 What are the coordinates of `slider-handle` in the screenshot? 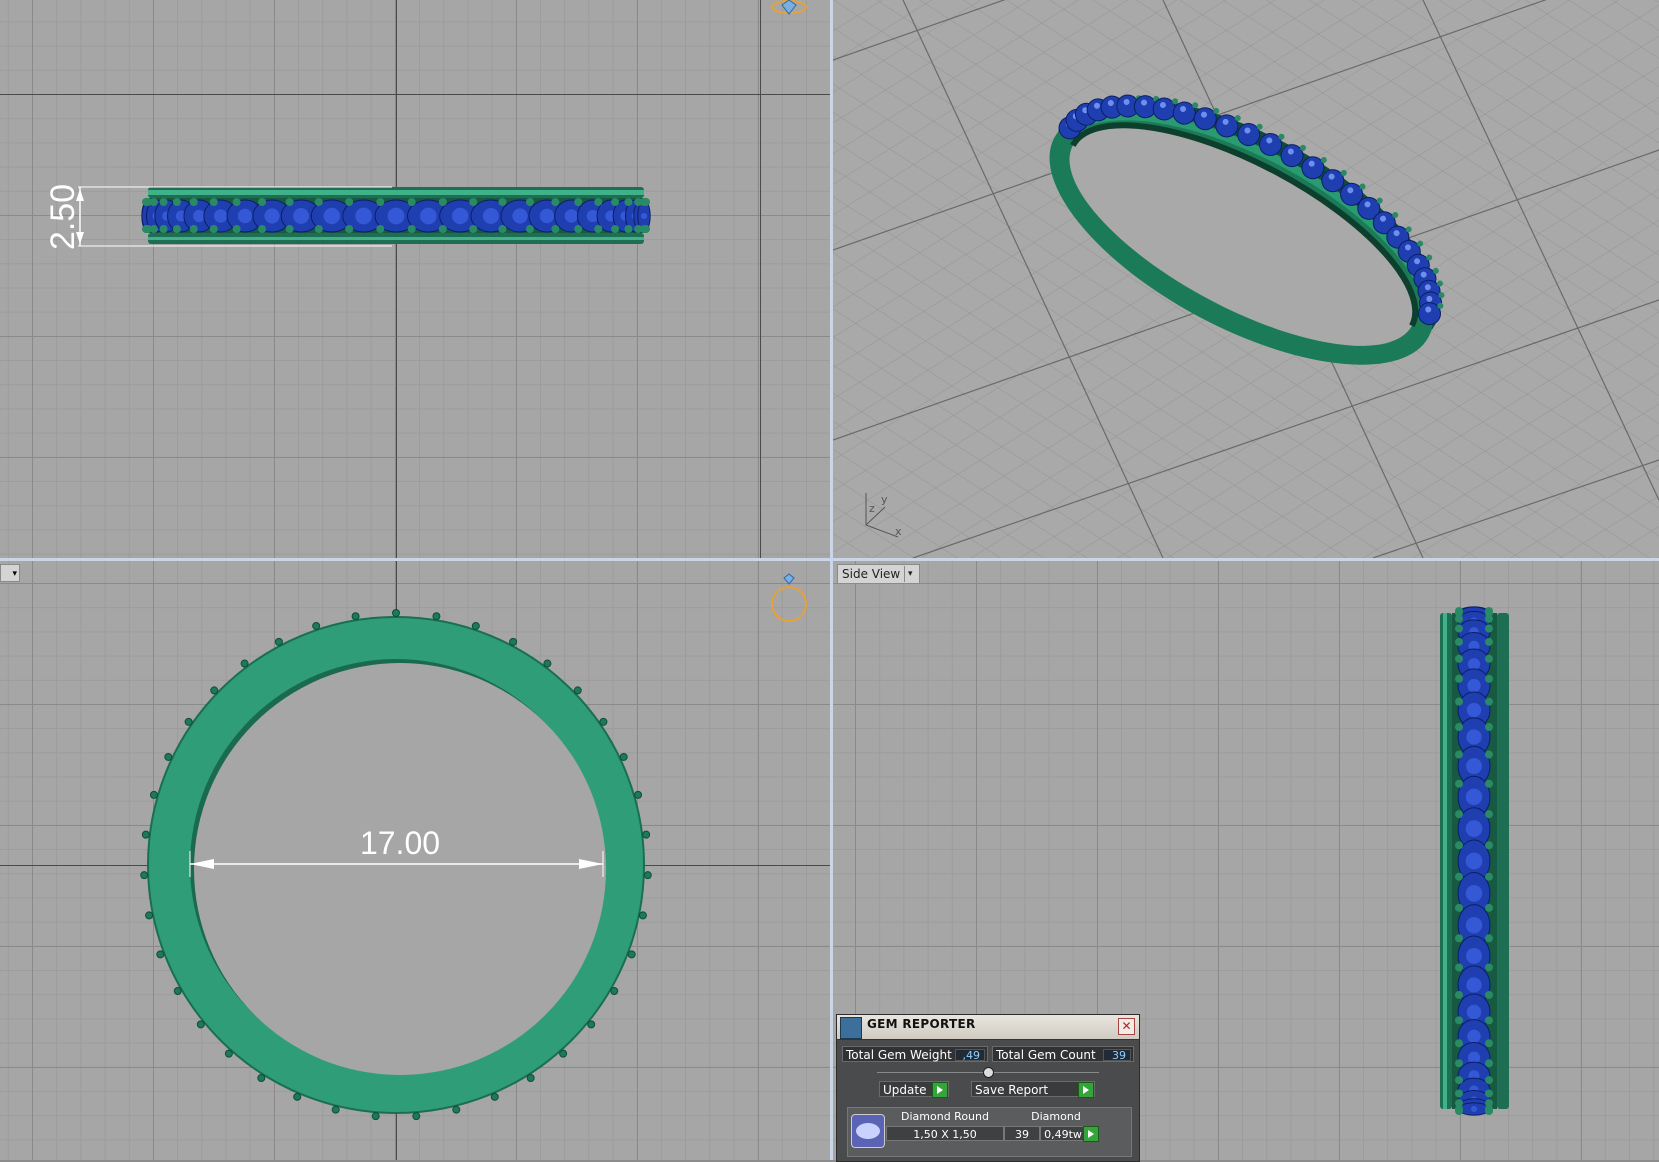 It's located at (988, 1072).